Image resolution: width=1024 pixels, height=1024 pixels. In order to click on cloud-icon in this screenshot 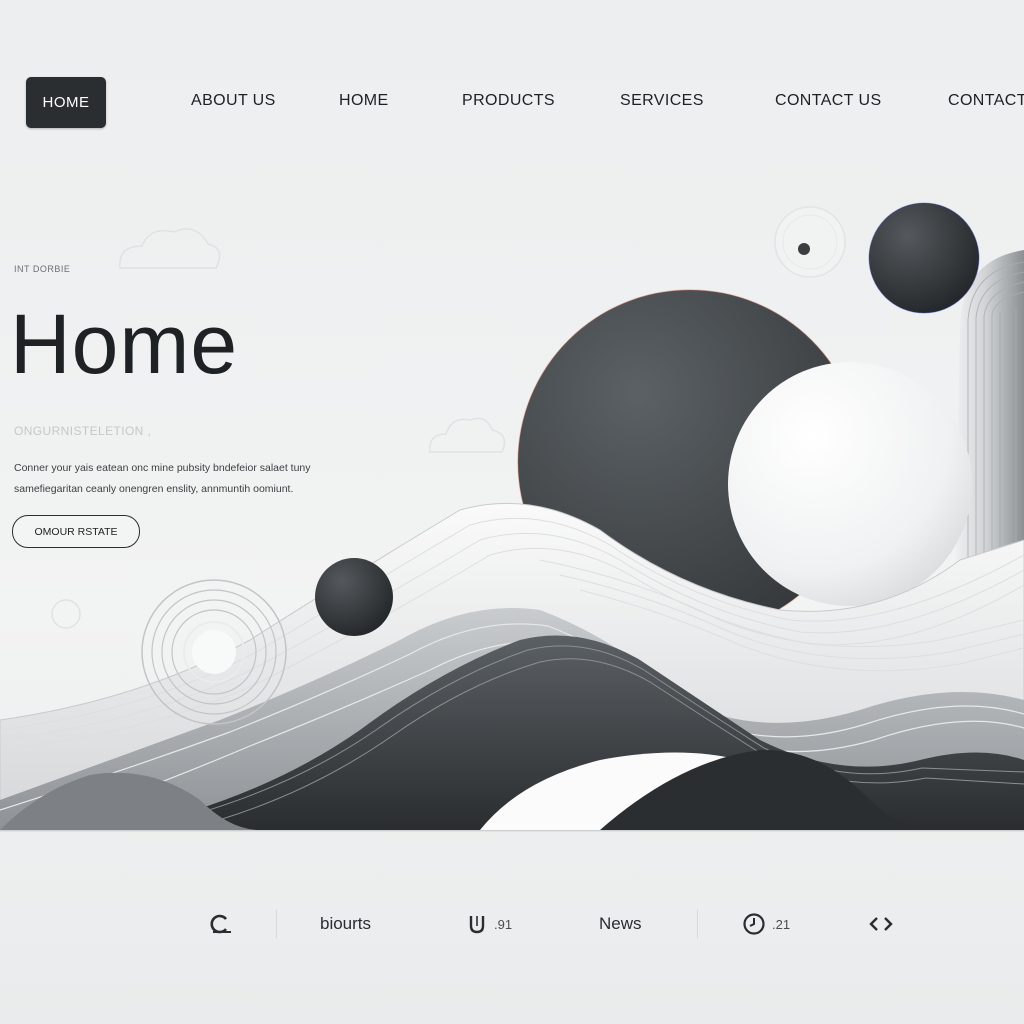, I will do `click(170, 248)`.